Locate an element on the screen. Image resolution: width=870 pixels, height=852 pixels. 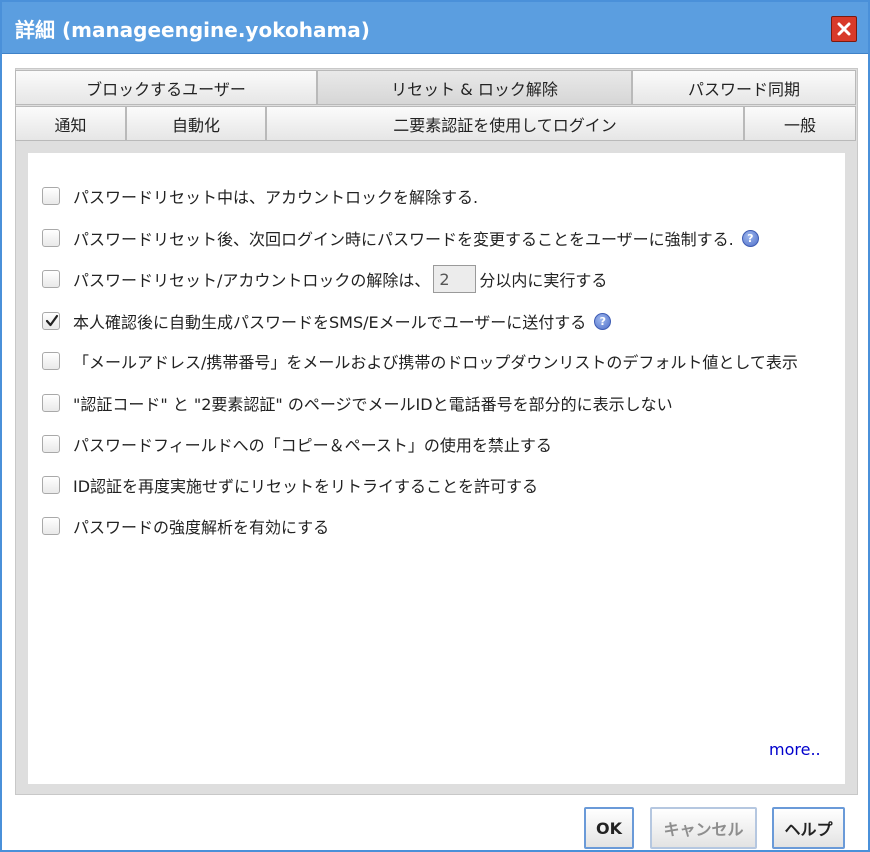
tab-label: ブロックするユーザー is located at coordinates (166, 89).